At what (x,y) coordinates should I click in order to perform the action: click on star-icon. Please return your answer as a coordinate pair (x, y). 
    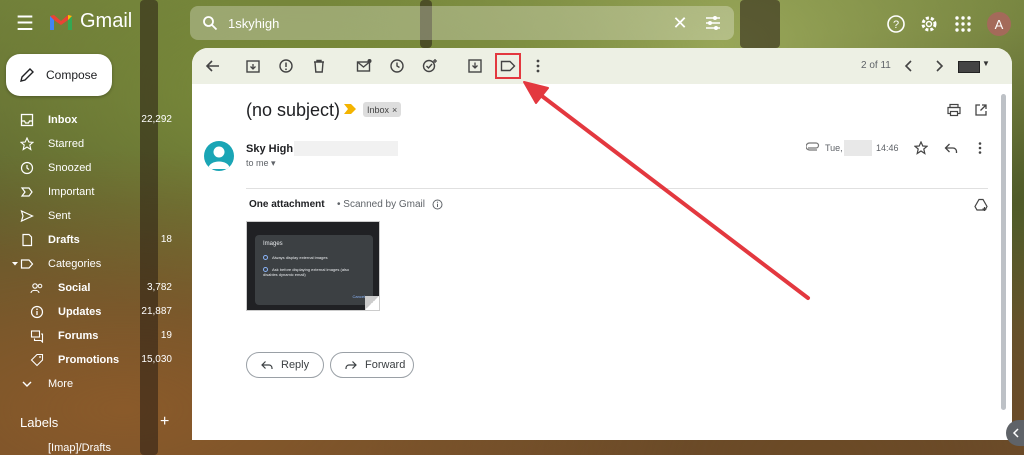
    Looking at the image, I should click on (27, 144).